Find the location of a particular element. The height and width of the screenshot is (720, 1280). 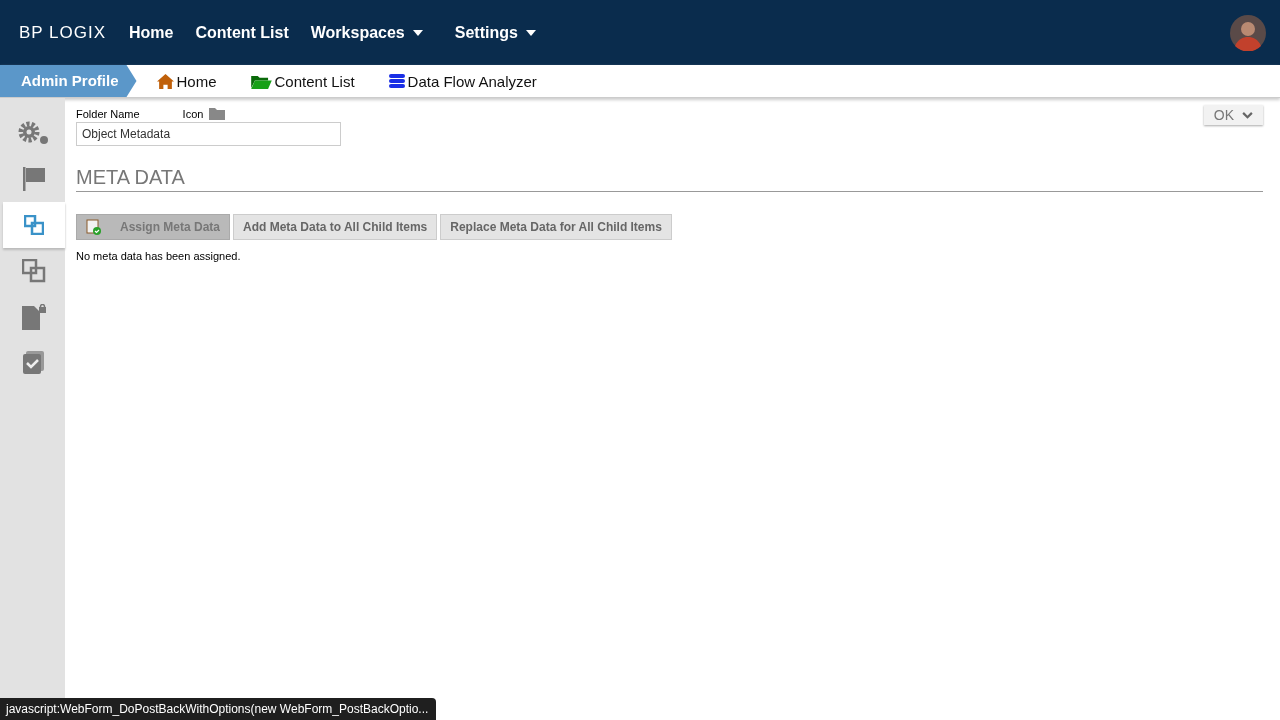

logo: BP LOGIX is located at coordinates (74, 32).